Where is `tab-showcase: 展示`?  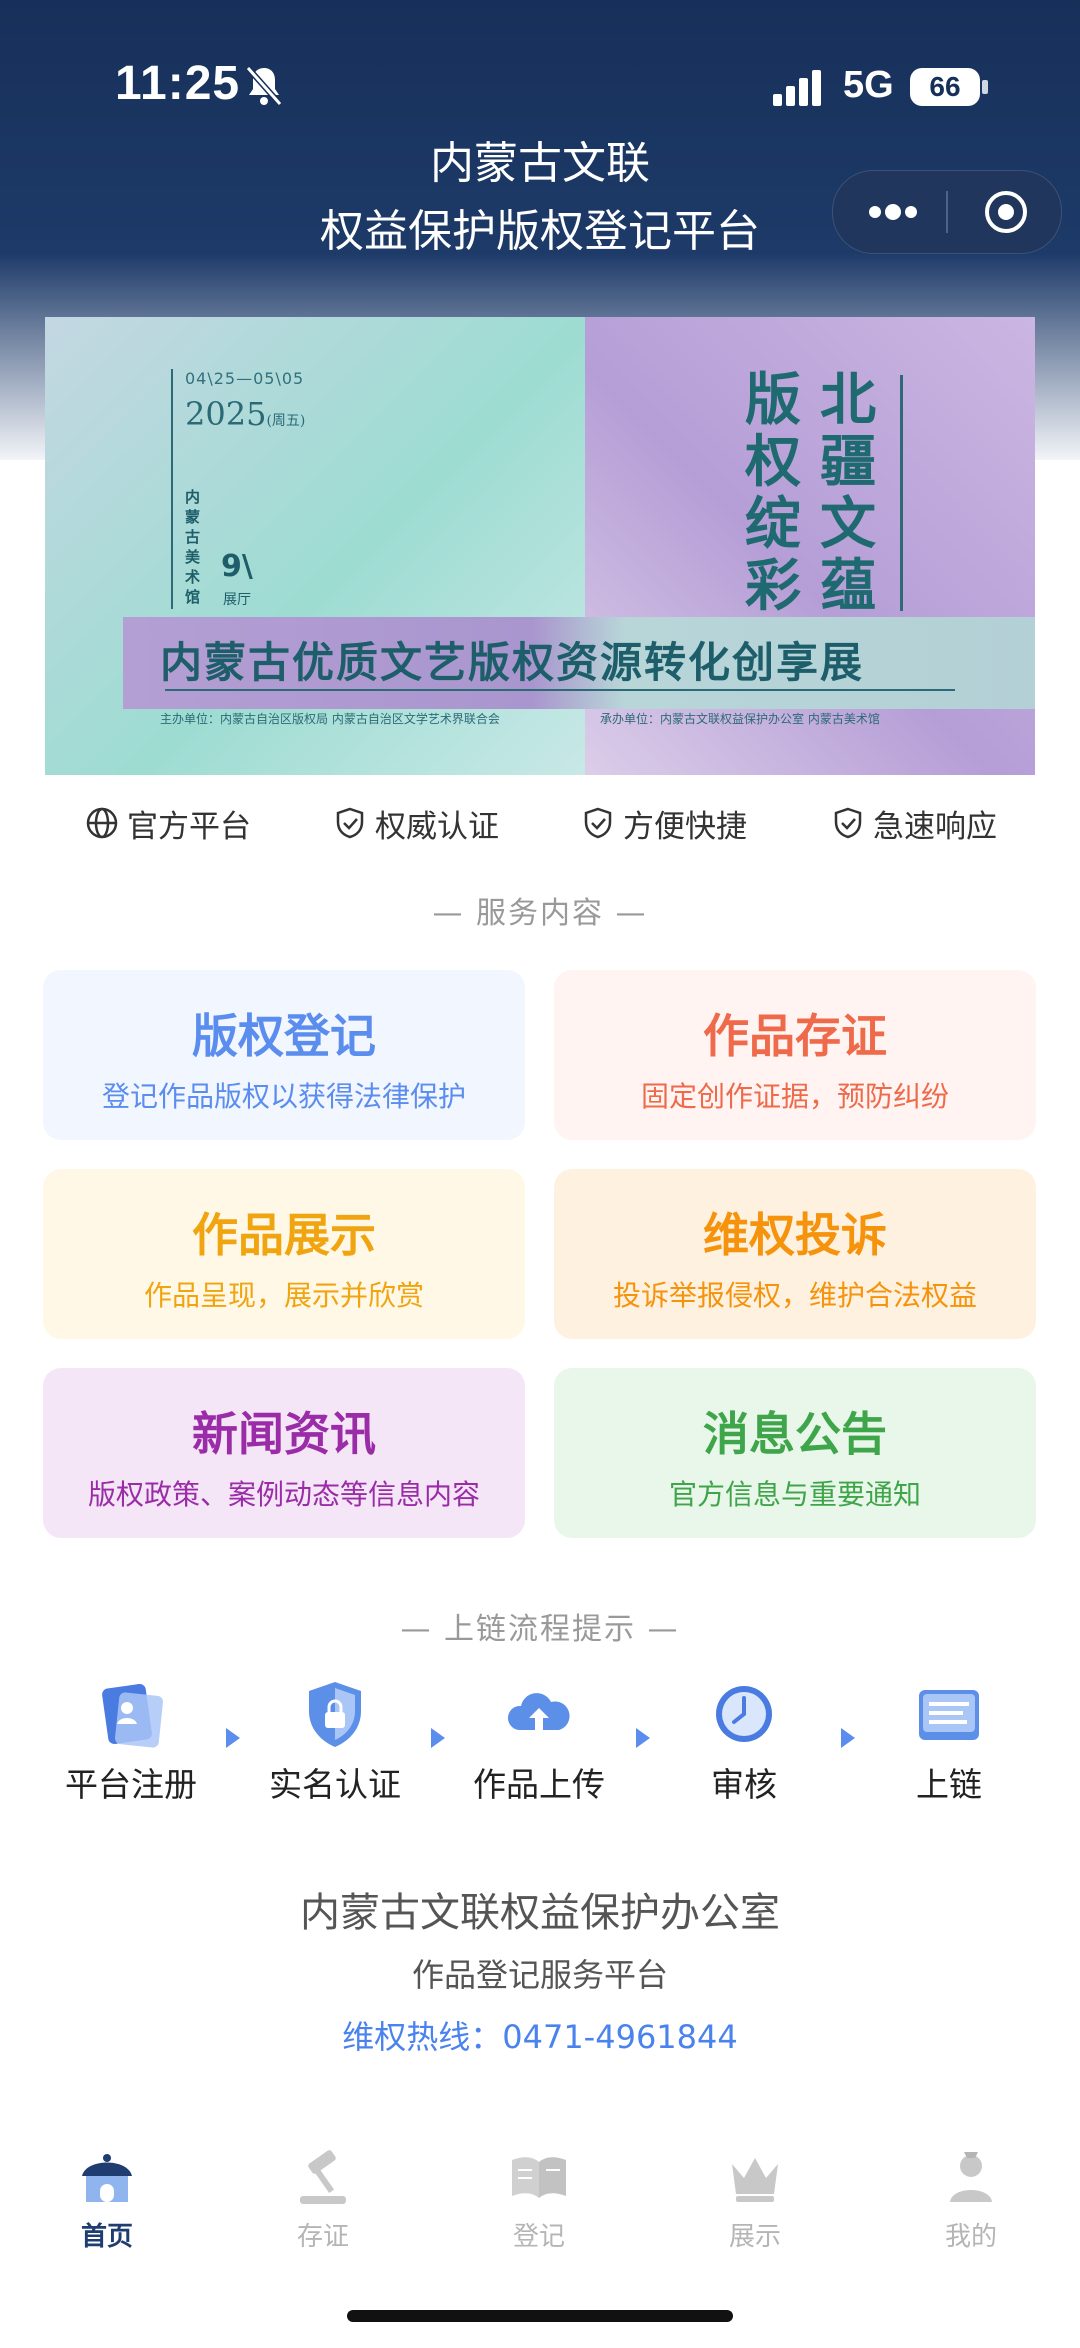
tab-showcase: 展示 is located at coordinates (755, 2199).